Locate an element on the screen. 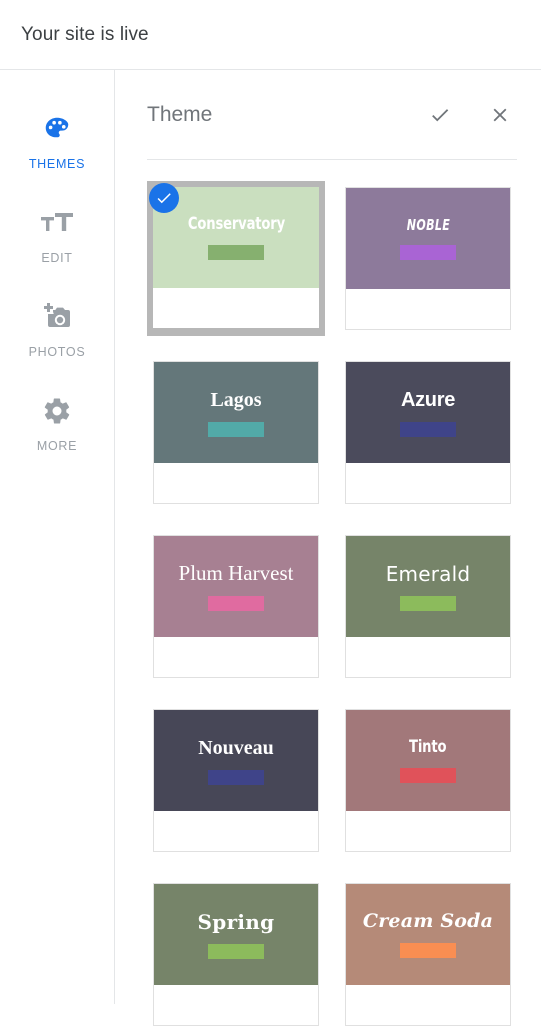 This screenshot has width=541, height=1032. theme-name: Cream Soda is located at coordinates (428, 921).